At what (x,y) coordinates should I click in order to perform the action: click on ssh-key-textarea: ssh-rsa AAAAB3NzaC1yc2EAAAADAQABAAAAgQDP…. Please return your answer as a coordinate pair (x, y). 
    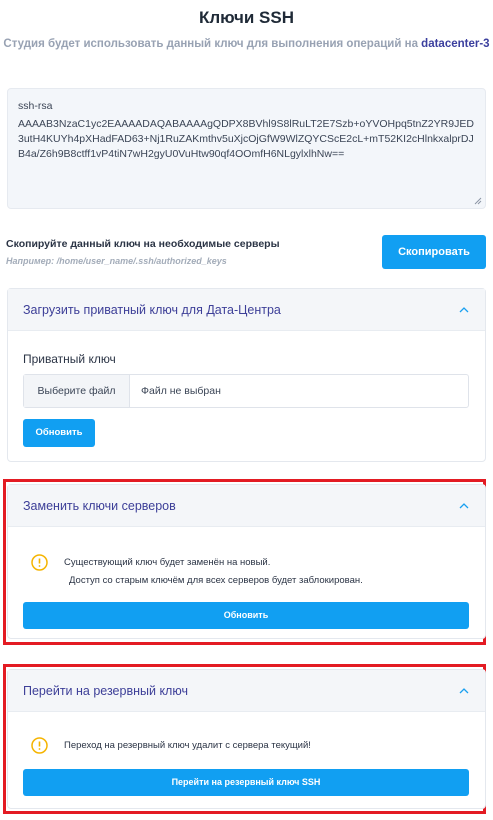
    Looking at the image, I should click on (246, 148).